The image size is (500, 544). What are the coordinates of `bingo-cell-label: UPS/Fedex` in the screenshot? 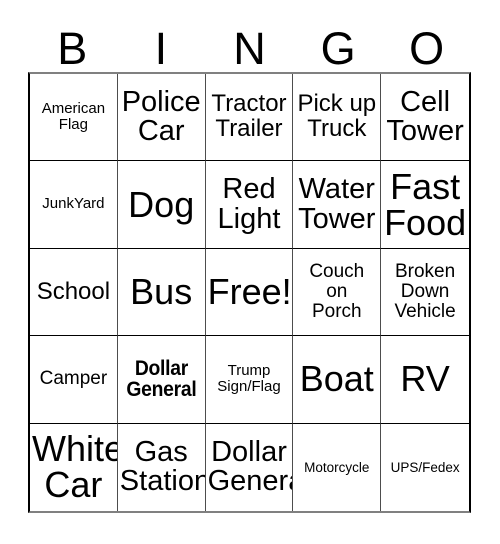 It's located at (425, 467).